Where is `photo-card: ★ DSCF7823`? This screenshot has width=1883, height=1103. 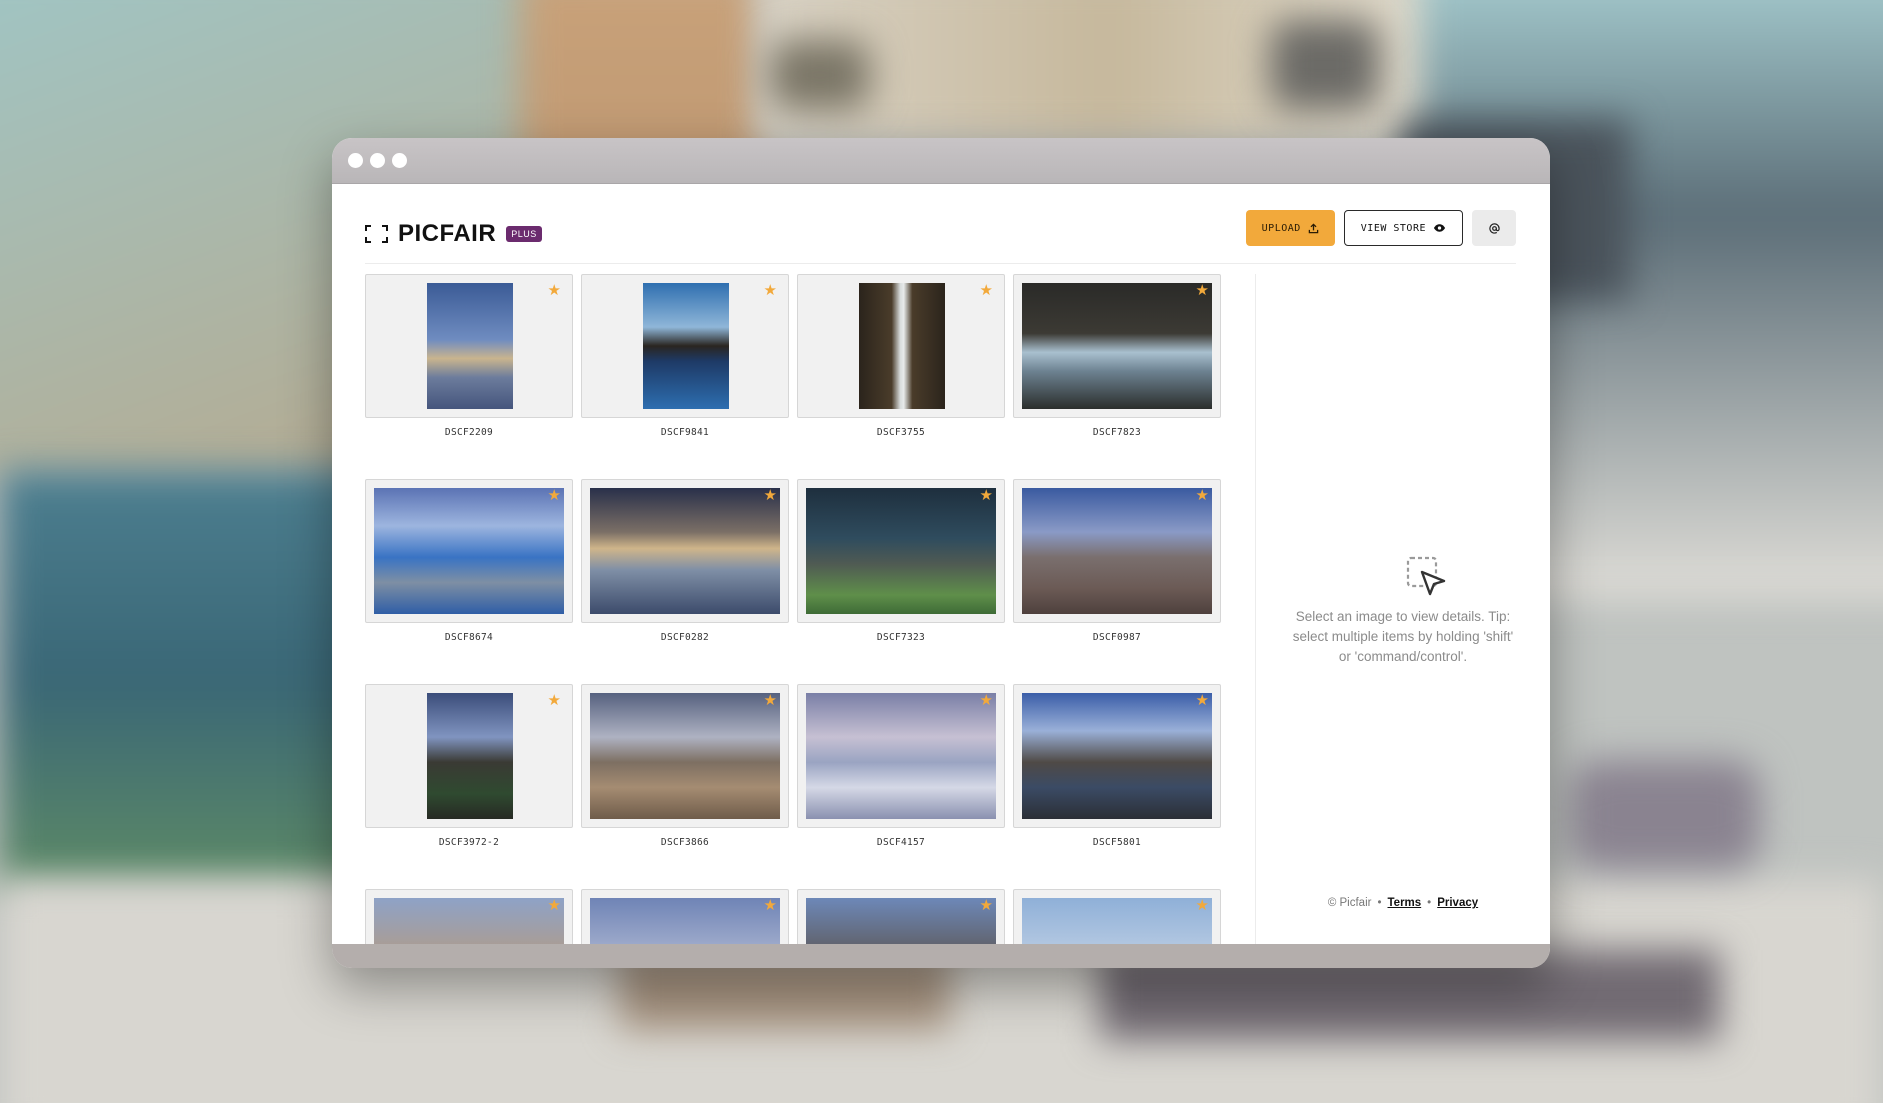
photo-card: ★ DSCF7823 is located at coordinates (1117, 356).